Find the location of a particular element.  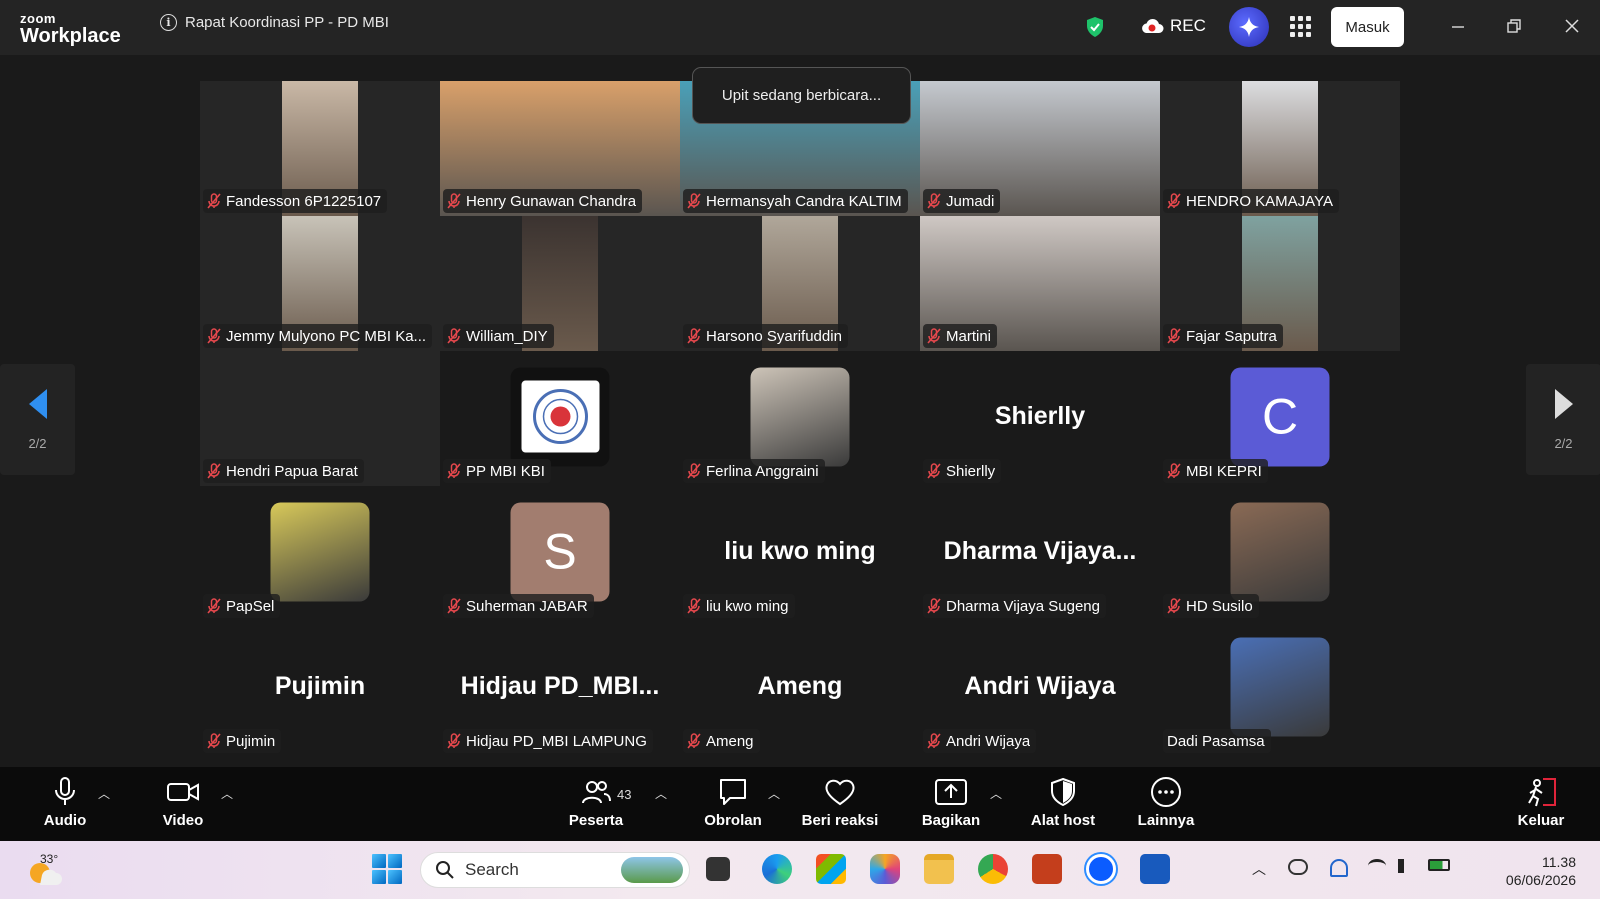

participant-tile: C MBI KEPRI is located at coordinates (1280, 418).